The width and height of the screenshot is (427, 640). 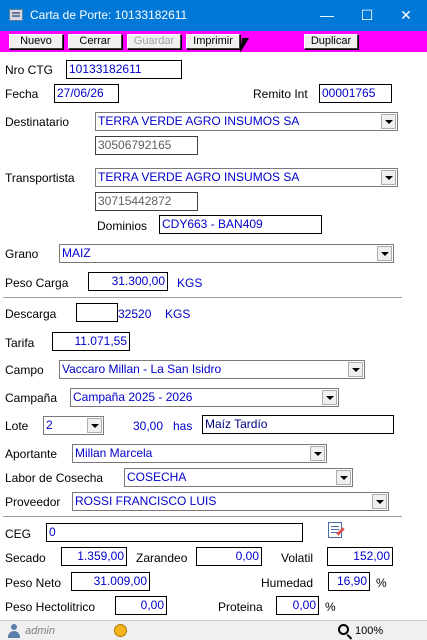 What do you see at coordinates (94, 556) in the screenshot?
I see `secado-field: 1.359,00` at bounding box center [94, 556].